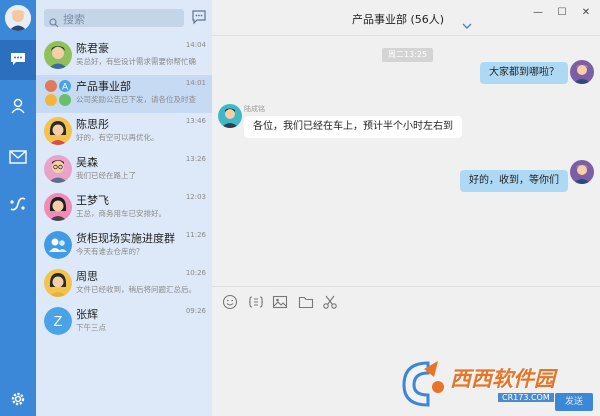 This screenshot has width=600, height=416. Describe the element at coordinates (124, 132) in the screenshot. I see `conversation-item: 陈思彤 13:46 好的，有空可以再优化。` at that location.